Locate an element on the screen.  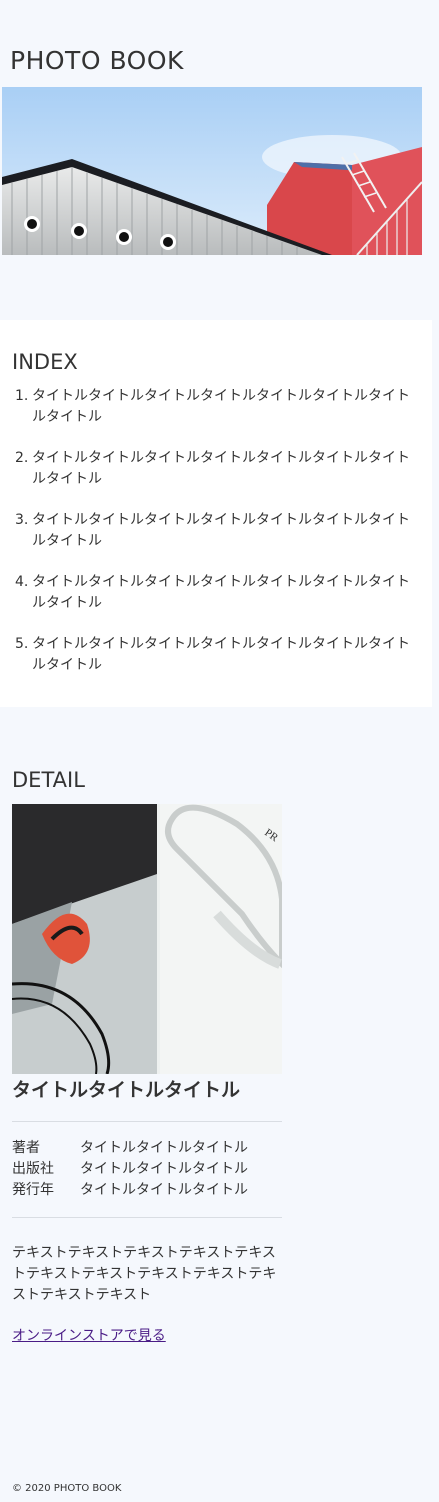
footer-copyright: © 2020 PHOTO BOOK is located at coordinates (67, 1488).